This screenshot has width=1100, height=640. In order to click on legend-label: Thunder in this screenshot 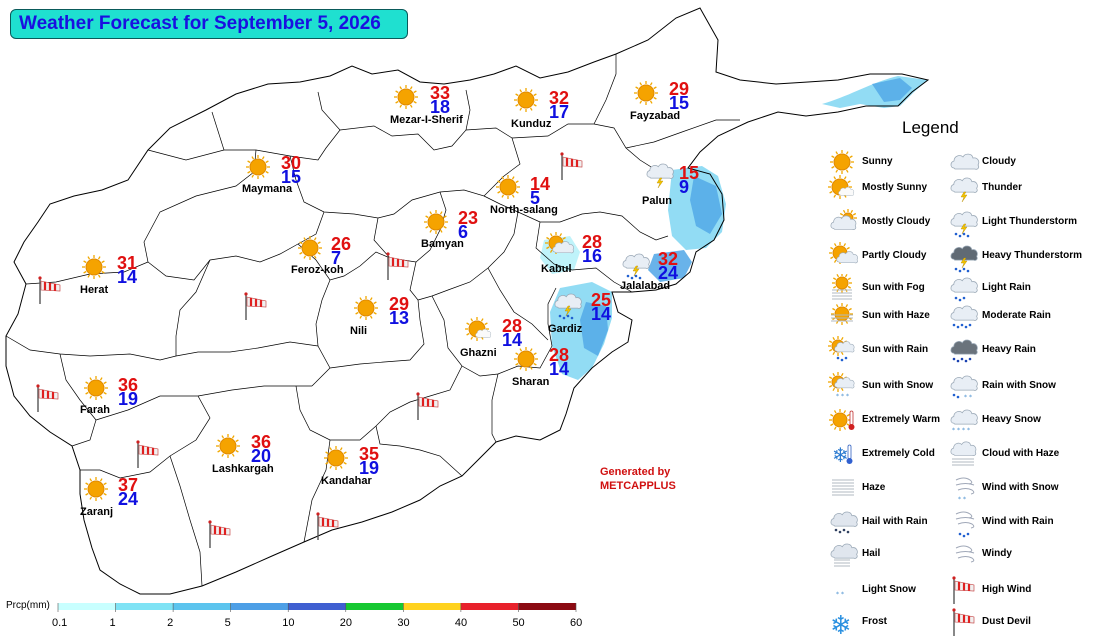, I will do `click(1002, 187)`.